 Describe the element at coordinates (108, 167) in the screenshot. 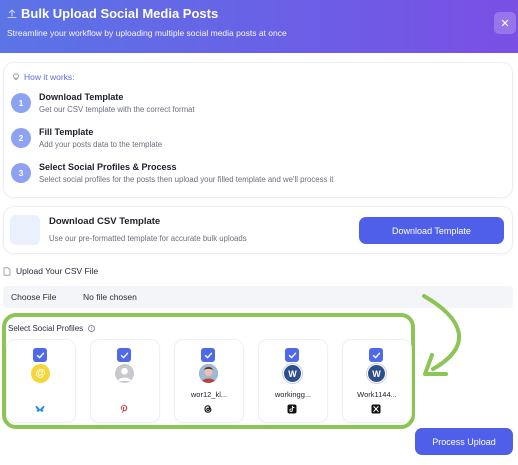

I see `step-title: Select Social Profiles & Process` at that location.